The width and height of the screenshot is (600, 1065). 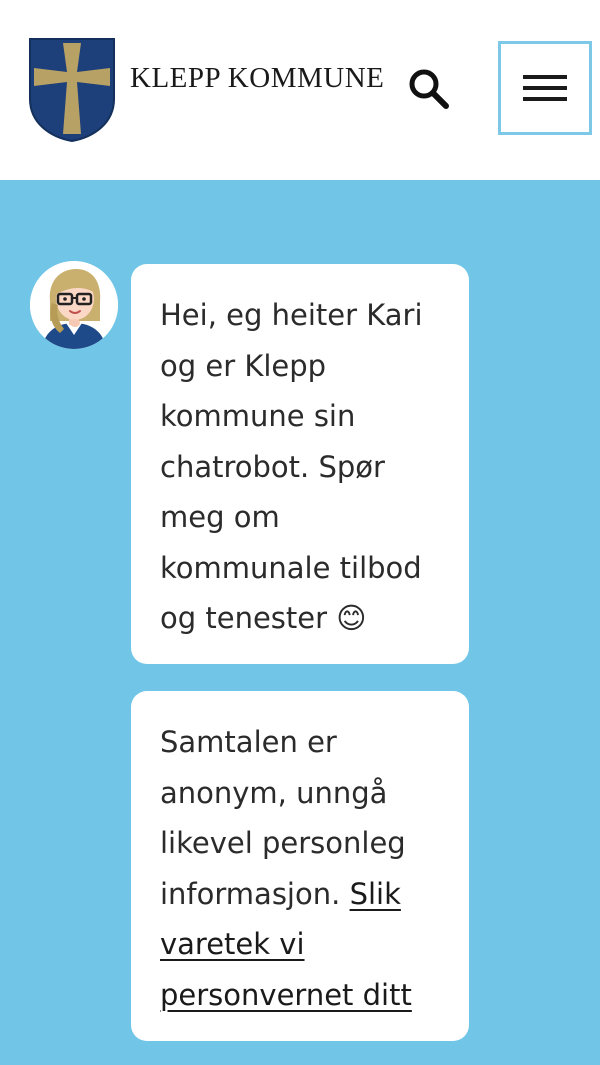 I want to click on klepp-coat-of-arms-icon, so click(x=72, y=90).